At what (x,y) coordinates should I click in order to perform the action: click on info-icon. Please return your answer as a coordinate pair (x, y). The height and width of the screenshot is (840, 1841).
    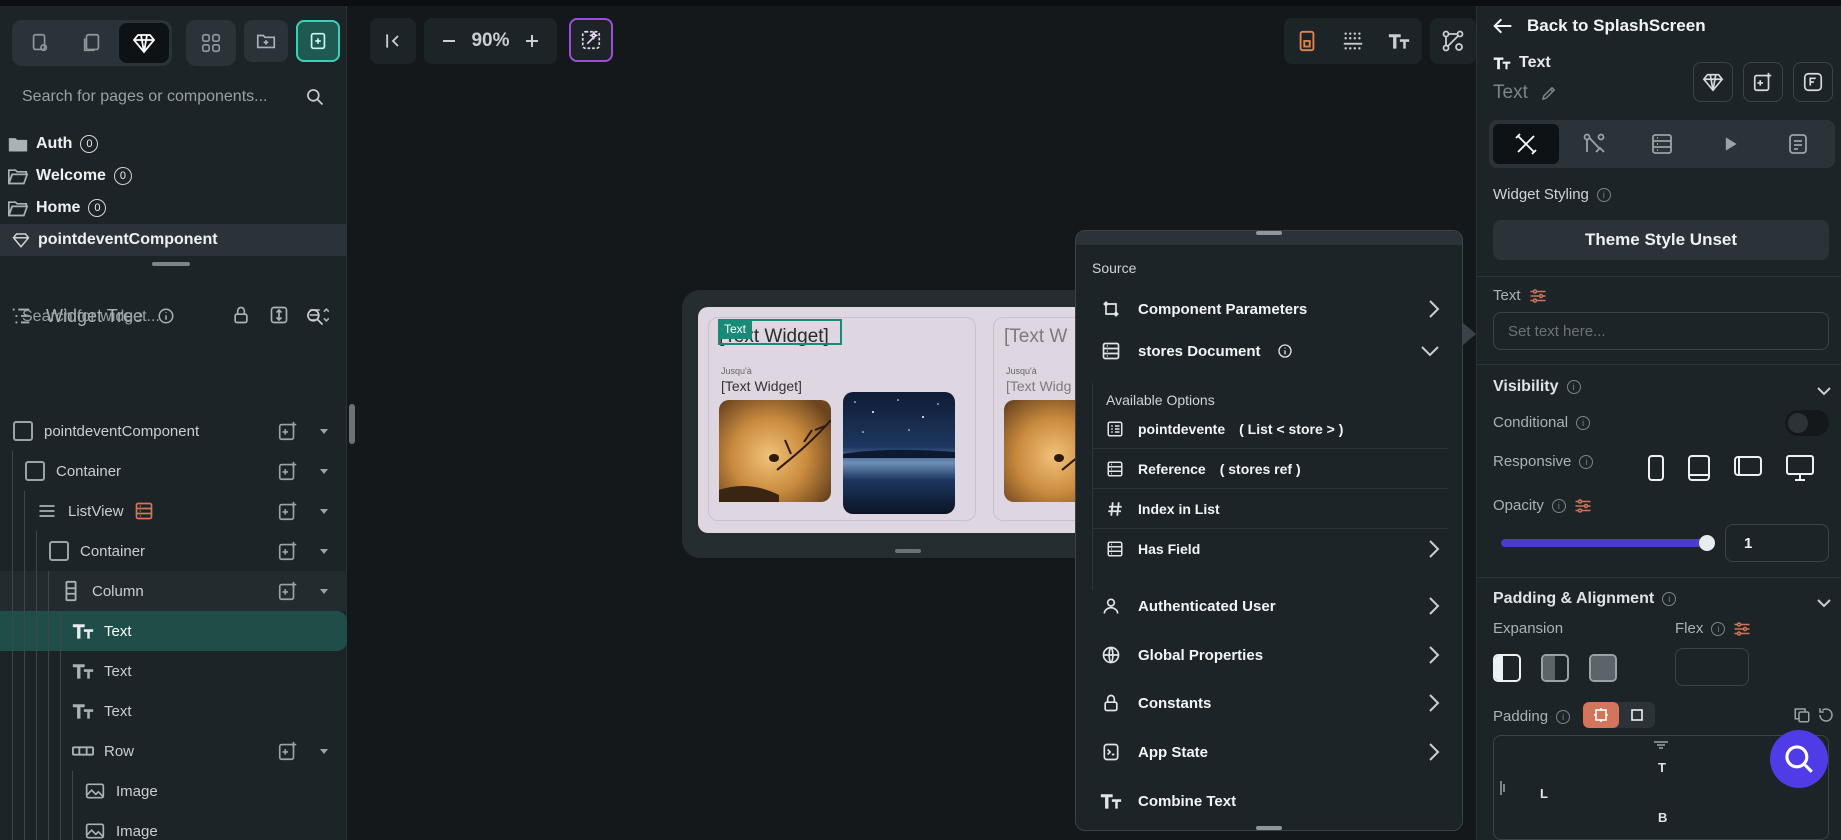
    Looking at the image, I should click on (1285, 351).